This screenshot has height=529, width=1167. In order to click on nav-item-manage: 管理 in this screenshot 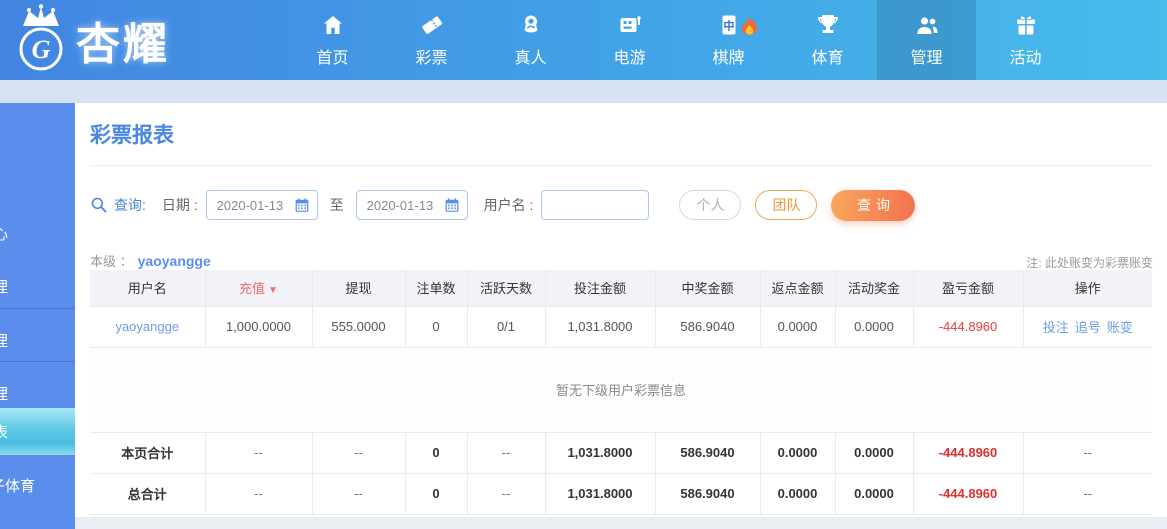, I will do `click(926, 40)`.